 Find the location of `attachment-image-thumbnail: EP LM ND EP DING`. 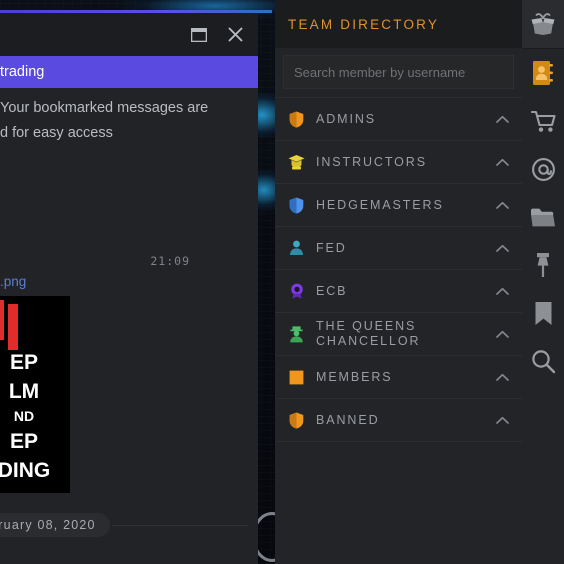

attachment-image-thumbnail: EP LM ND EP DING is located at coordinates (35, 394).